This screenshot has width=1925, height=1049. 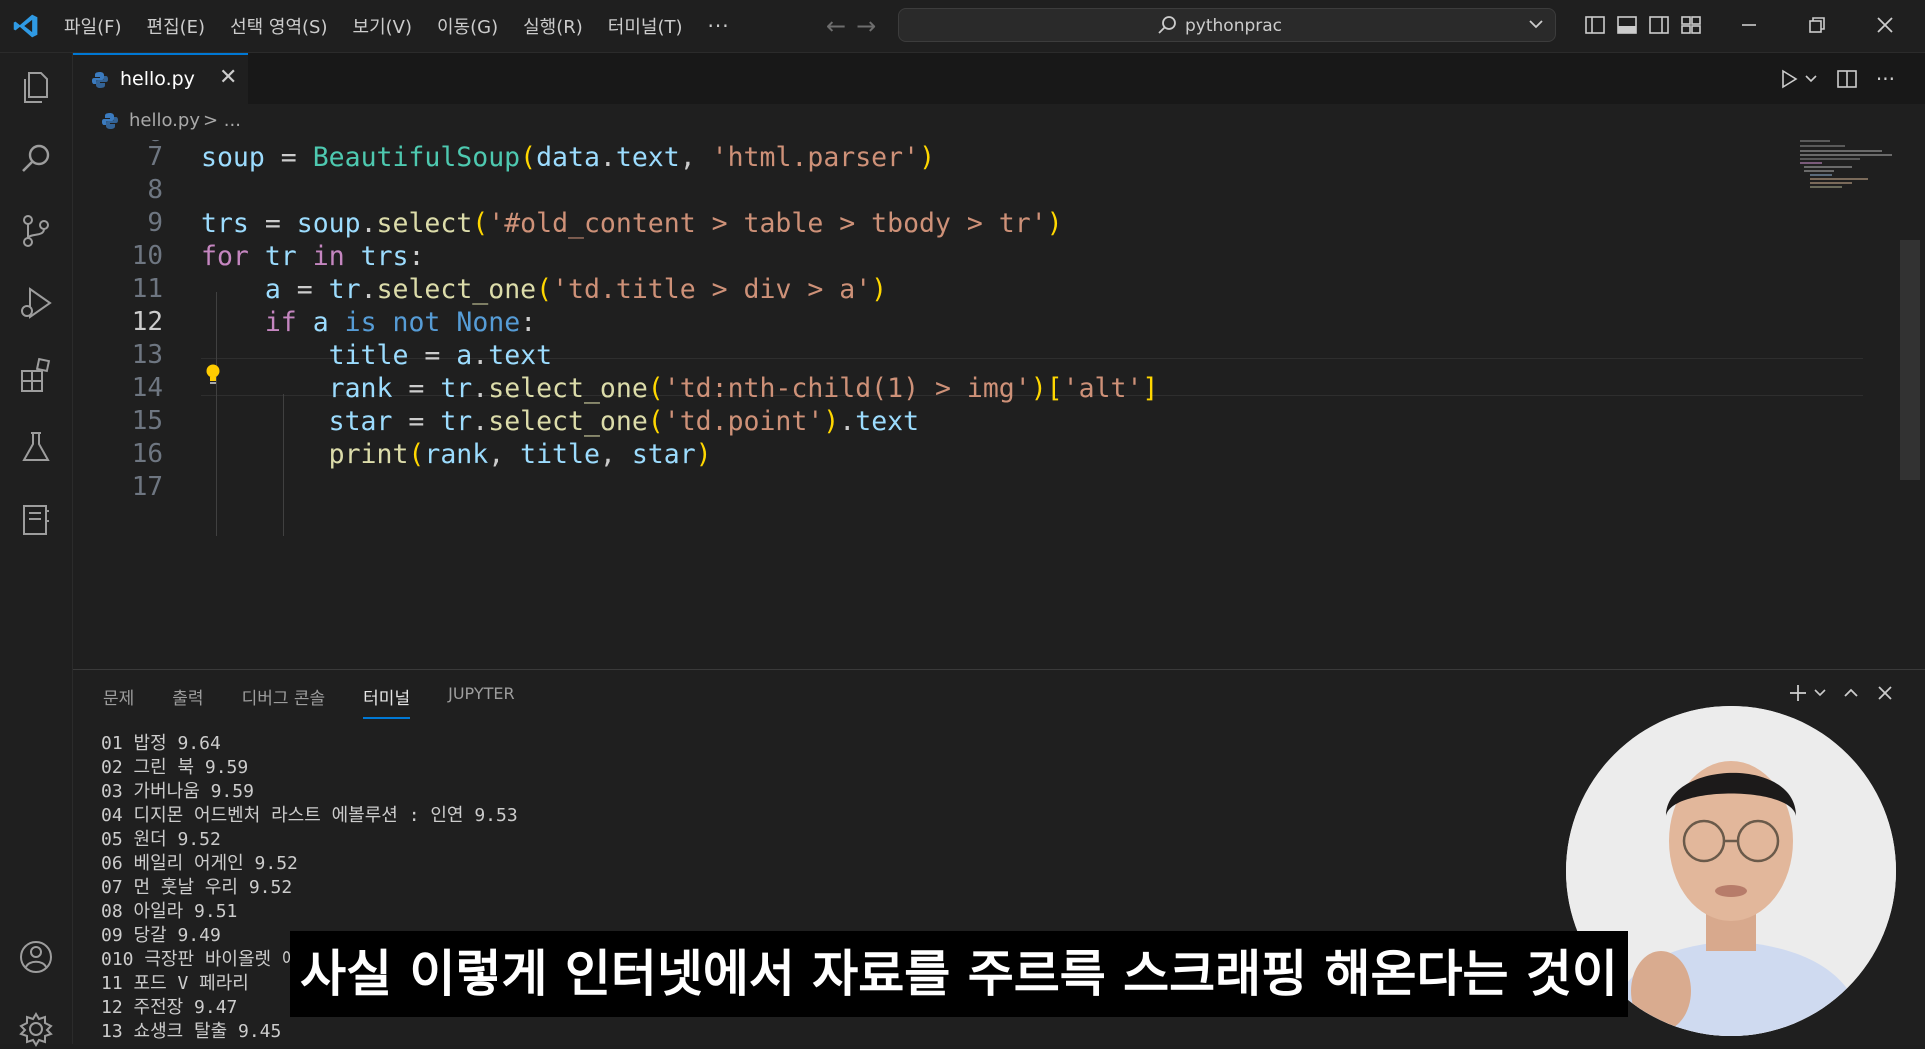 What do you see at coordinates (1659, 25) in the screenshot?
I see `toggle-secondary-sidebar-icon` at bounding box center [1659, 25].